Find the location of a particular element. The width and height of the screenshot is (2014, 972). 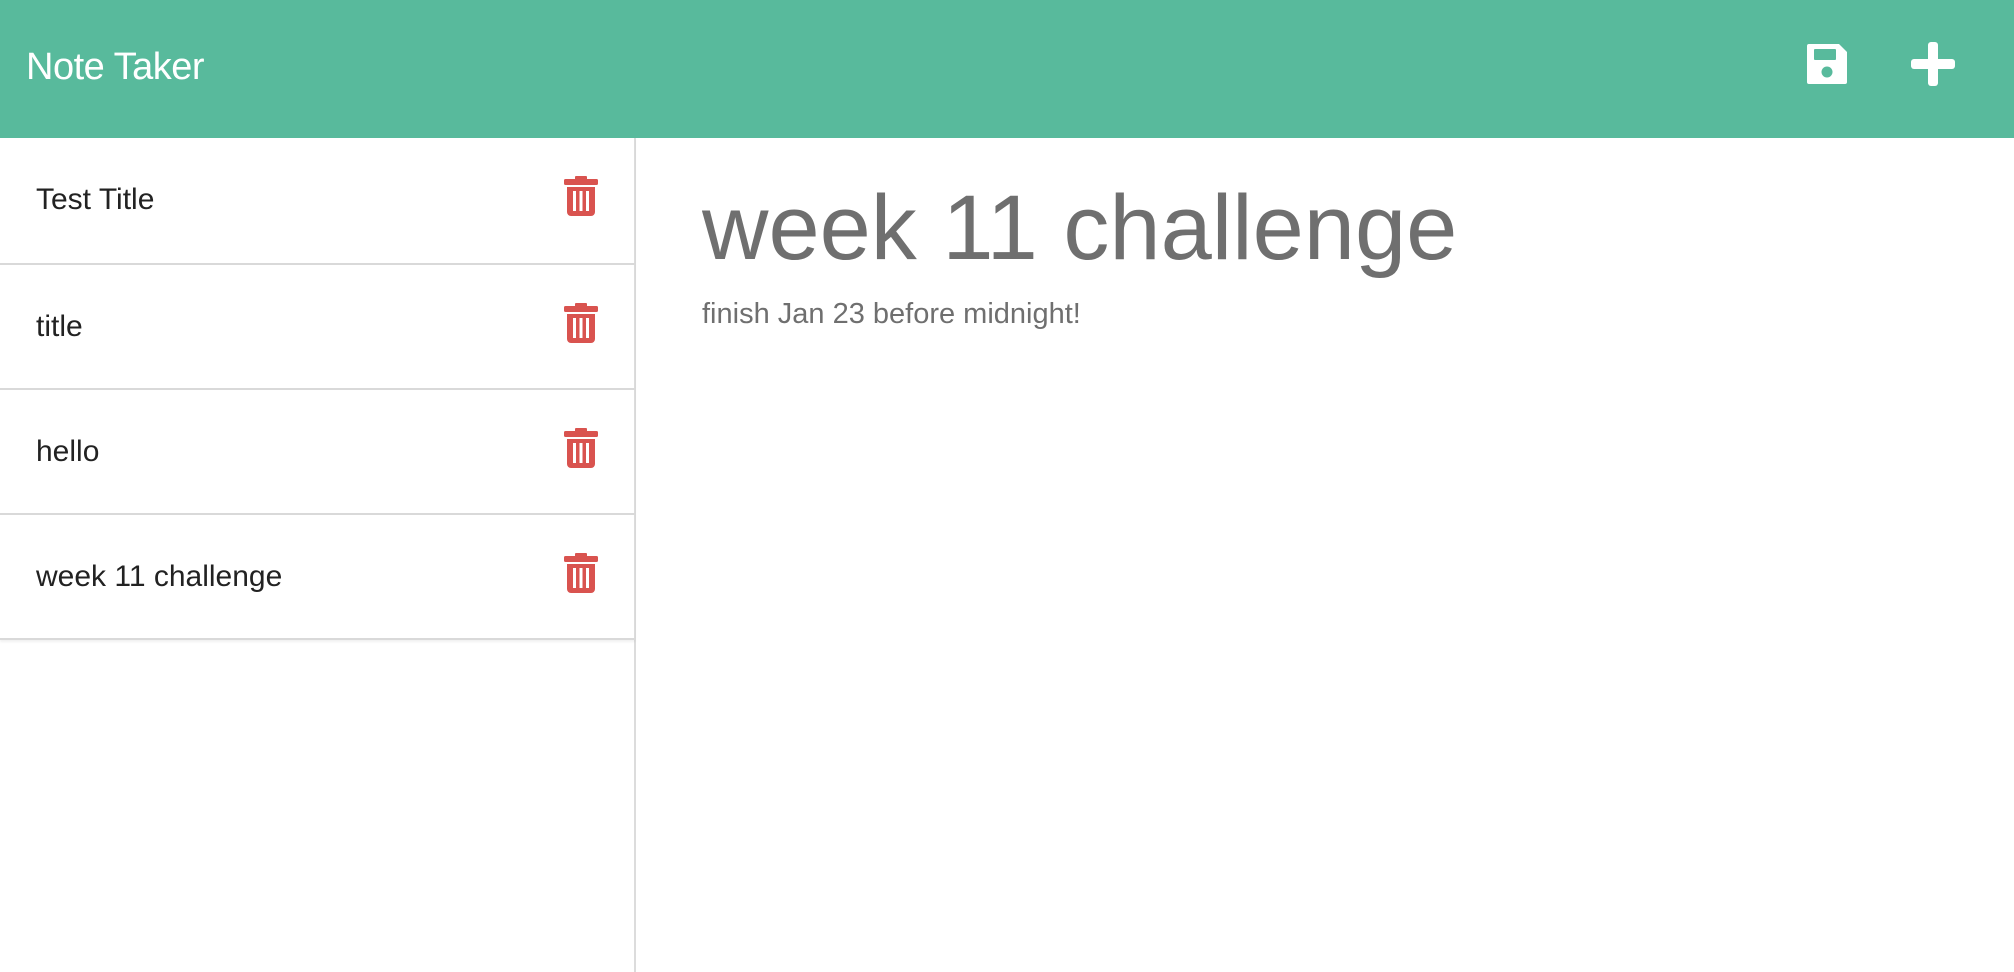

note-list-item-title: title is located at coordinates (59, 326).